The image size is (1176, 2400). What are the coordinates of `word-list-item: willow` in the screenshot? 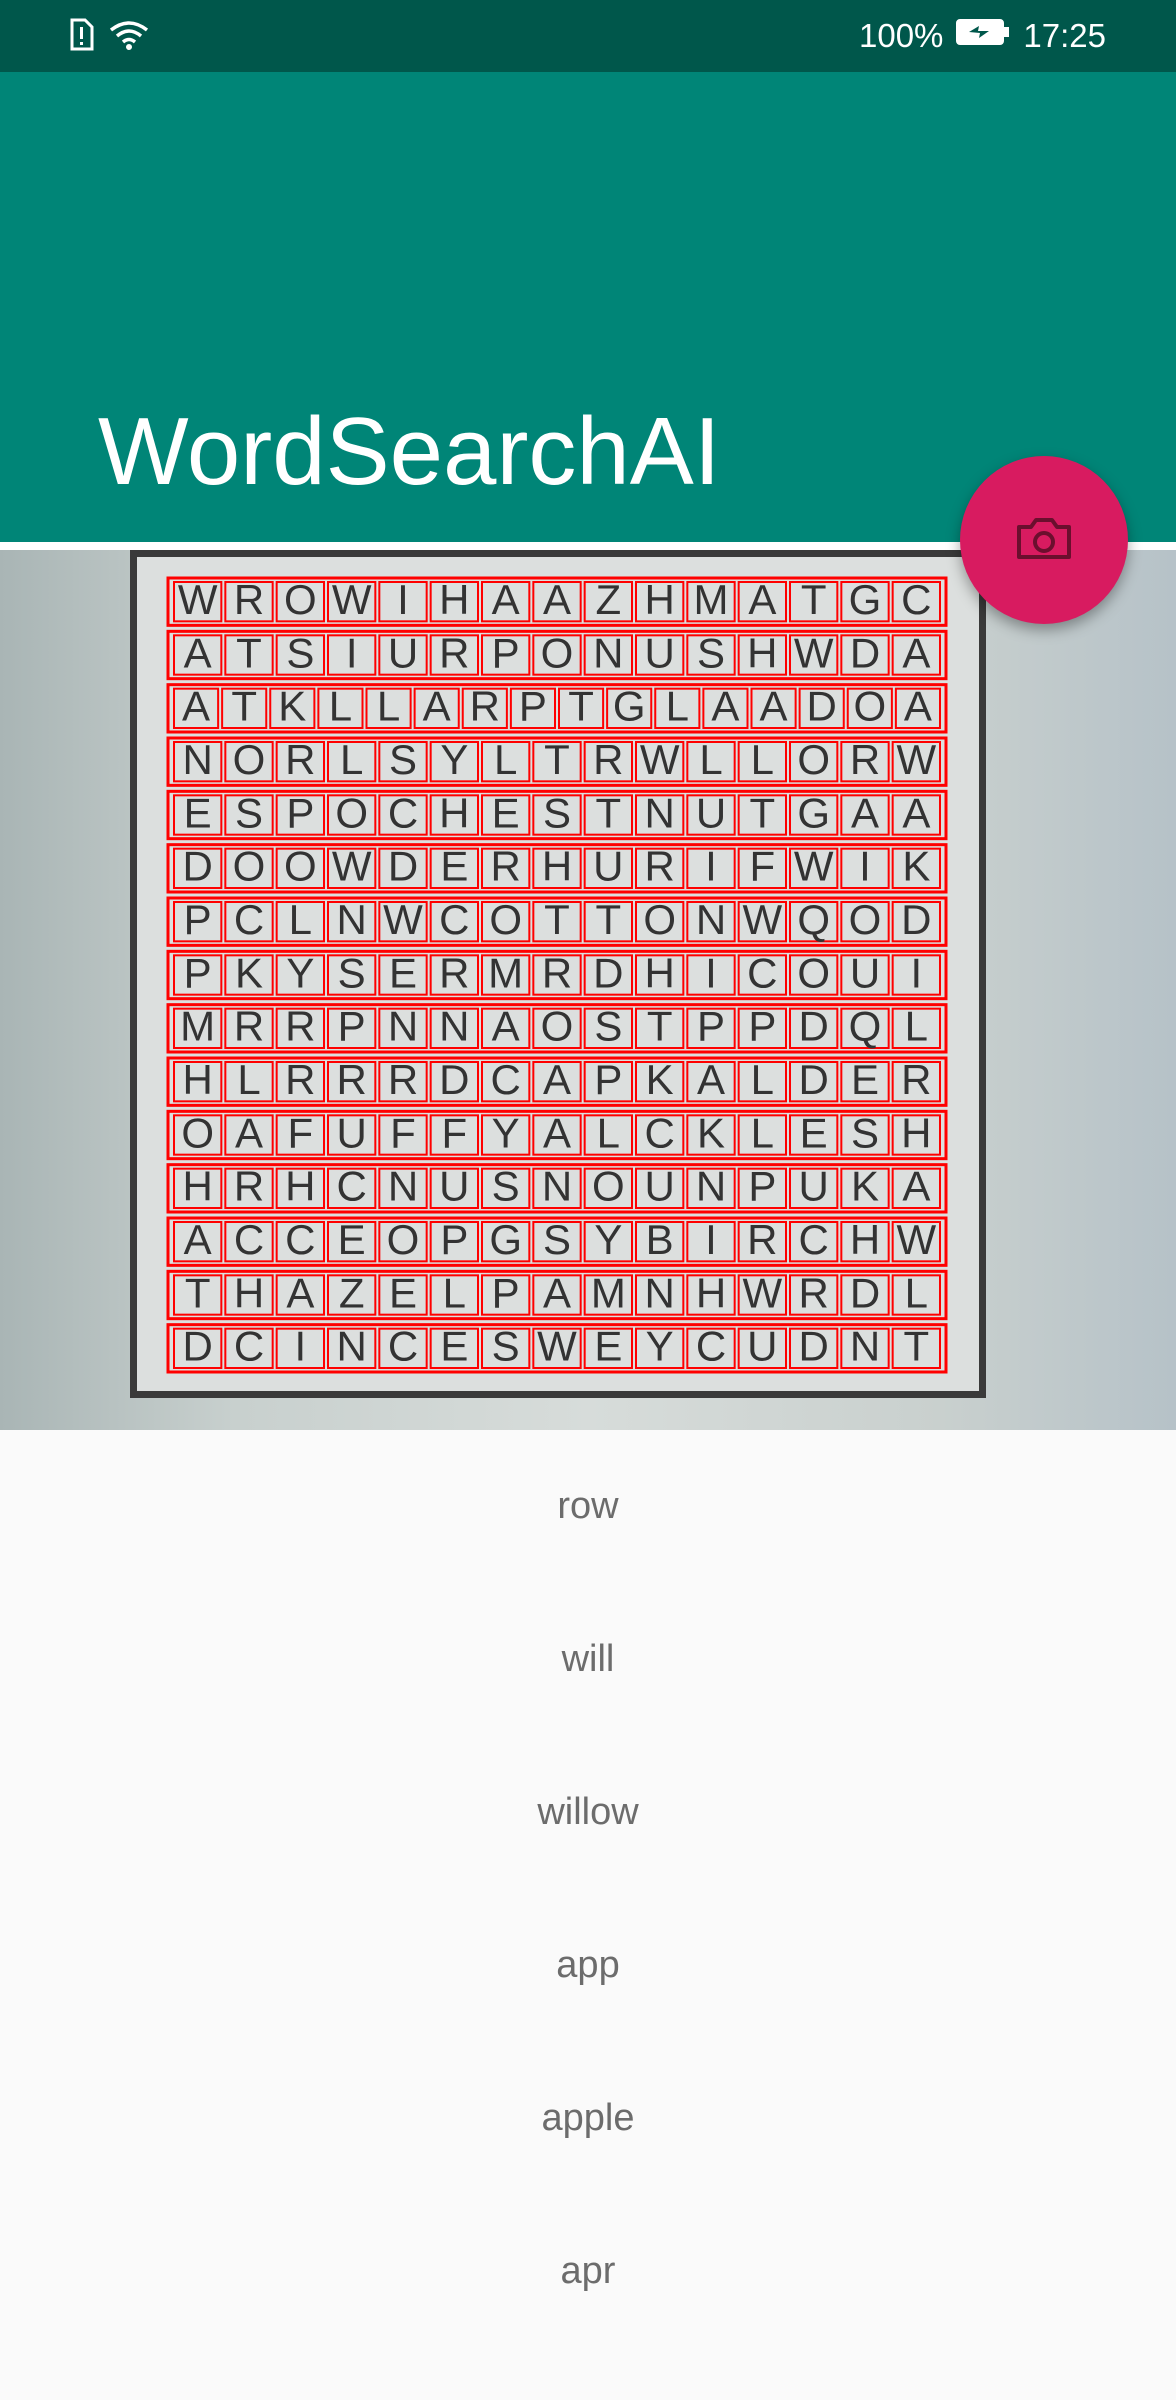 It's located at (588, 1812).